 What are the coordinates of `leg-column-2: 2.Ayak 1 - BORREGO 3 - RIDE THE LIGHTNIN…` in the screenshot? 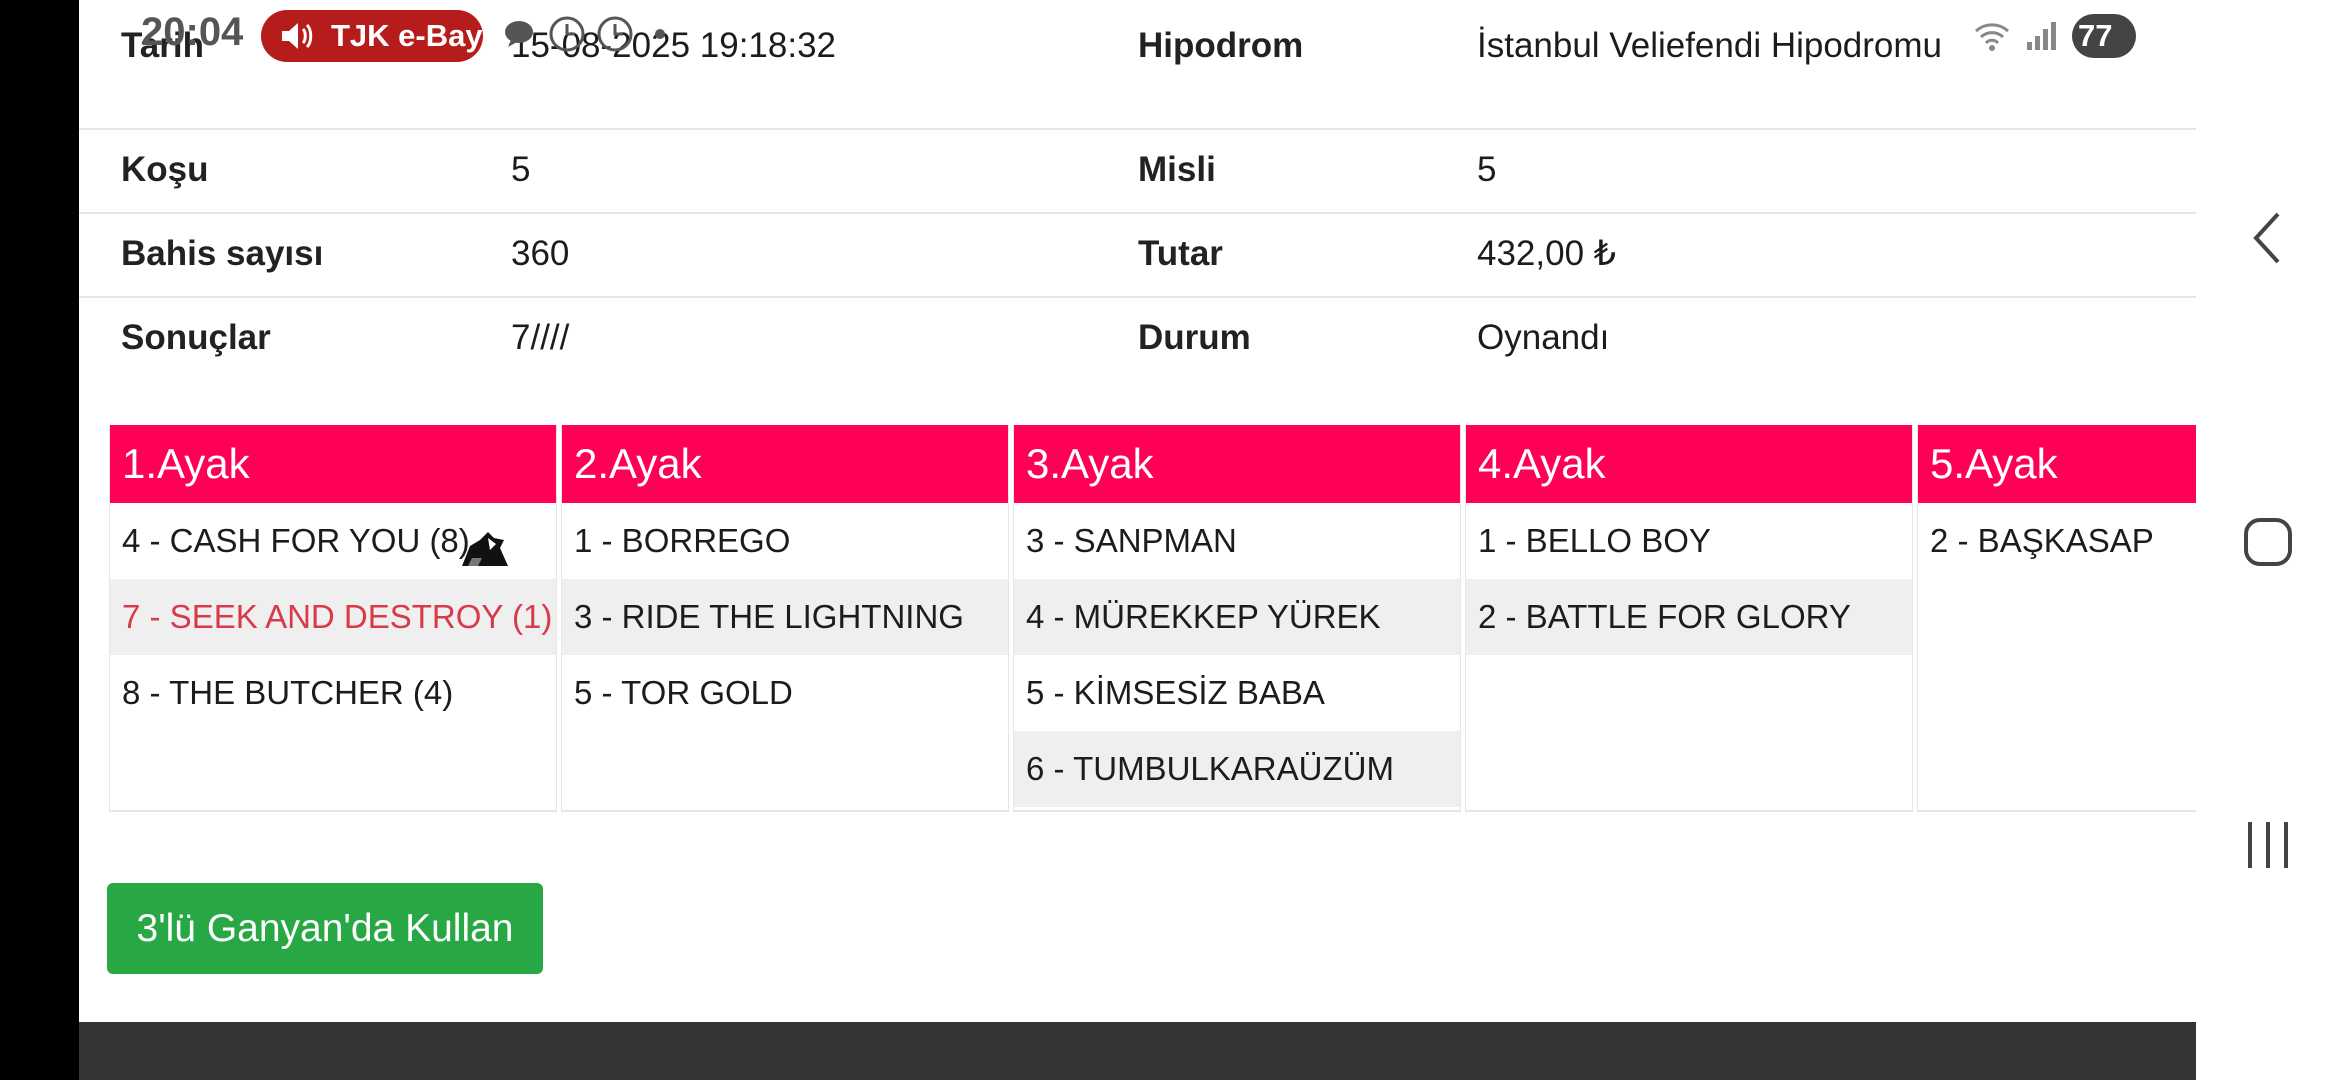 It's located at (785, 618).